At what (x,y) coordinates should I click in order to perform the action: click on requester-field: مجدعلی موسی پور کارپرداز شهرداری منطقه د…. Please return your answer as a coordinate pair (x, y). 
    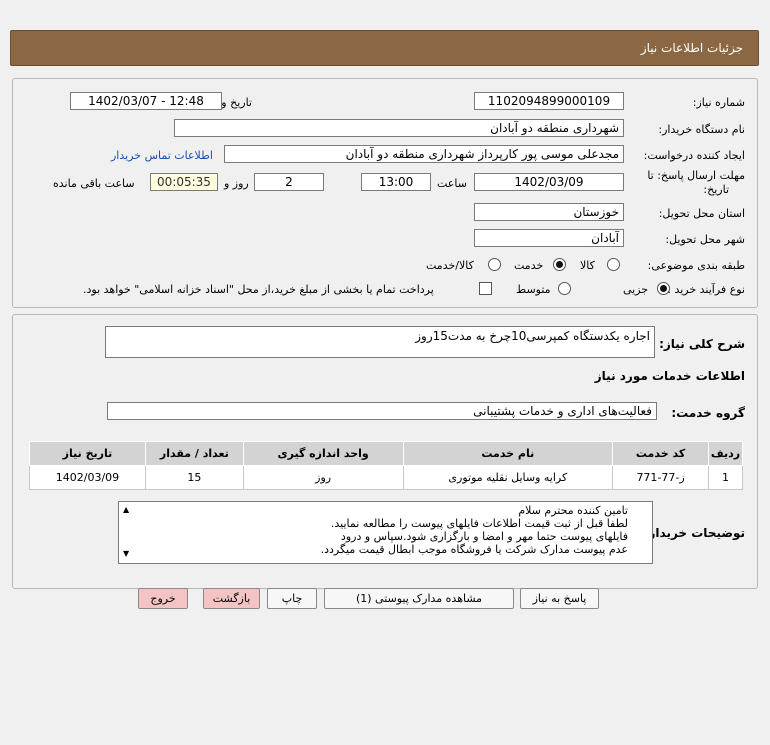
    Looking at the image, I should click on (424, 154).